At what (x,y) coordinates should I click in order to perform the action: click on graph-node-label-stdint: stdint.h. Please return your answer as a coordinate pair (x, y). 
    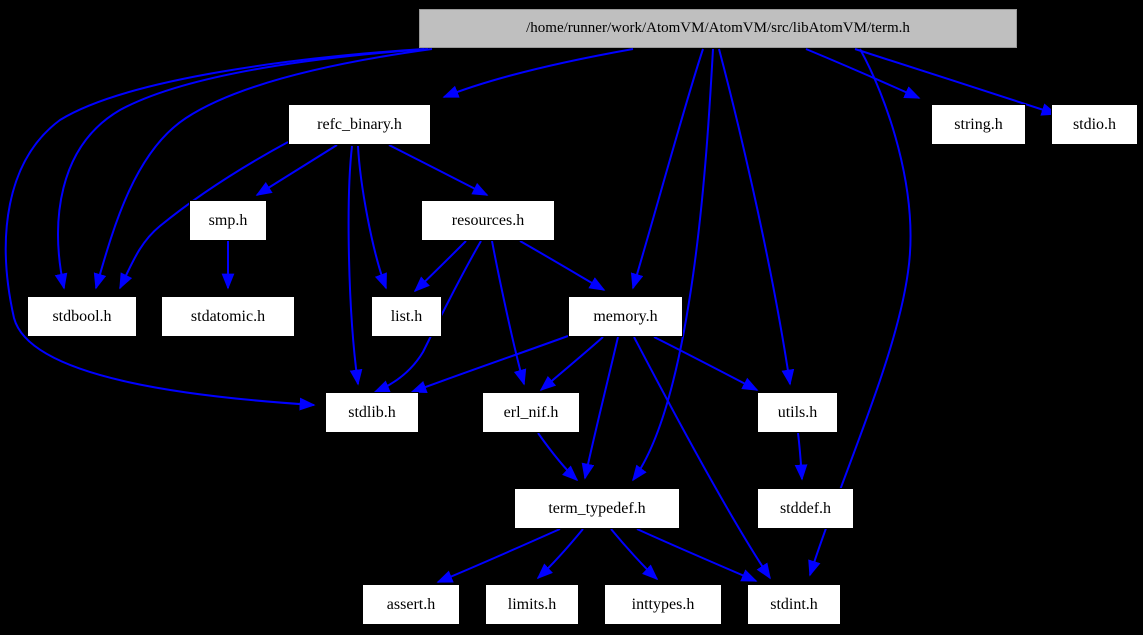
    Looking at the image, I should click on (794, 604).